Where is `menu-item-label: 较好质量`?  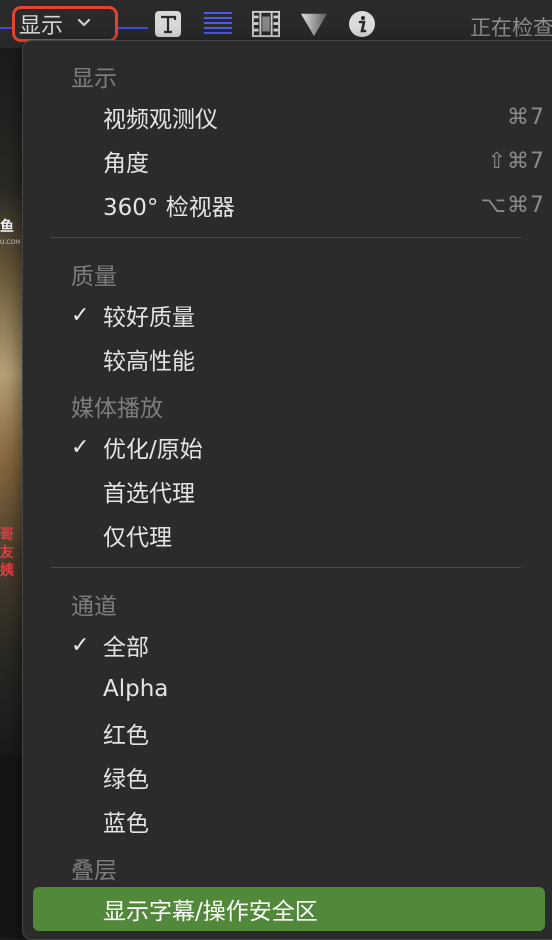 menu-item-label: 较好质量 is located at coordinates (149, 318).